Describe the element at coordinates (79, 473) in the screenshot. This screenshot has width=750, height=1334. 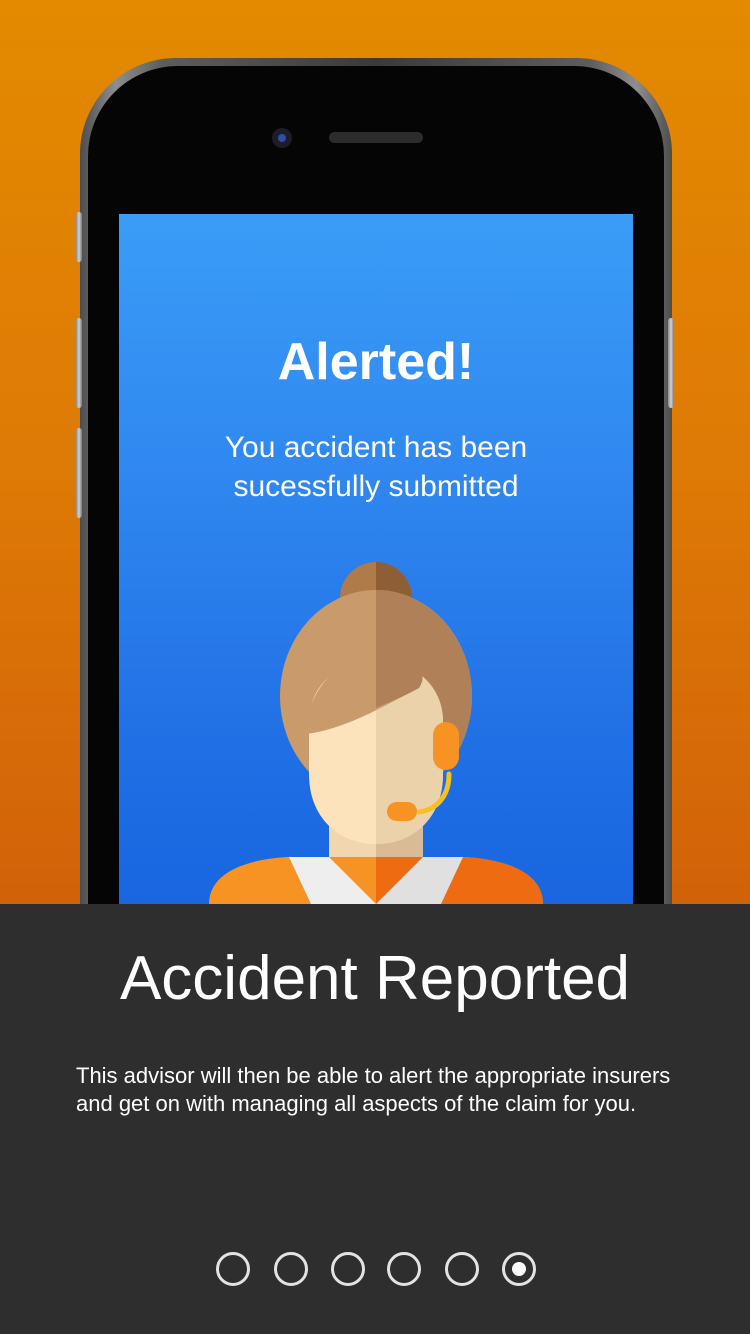
I see `phone-volume-down-button` at that location.